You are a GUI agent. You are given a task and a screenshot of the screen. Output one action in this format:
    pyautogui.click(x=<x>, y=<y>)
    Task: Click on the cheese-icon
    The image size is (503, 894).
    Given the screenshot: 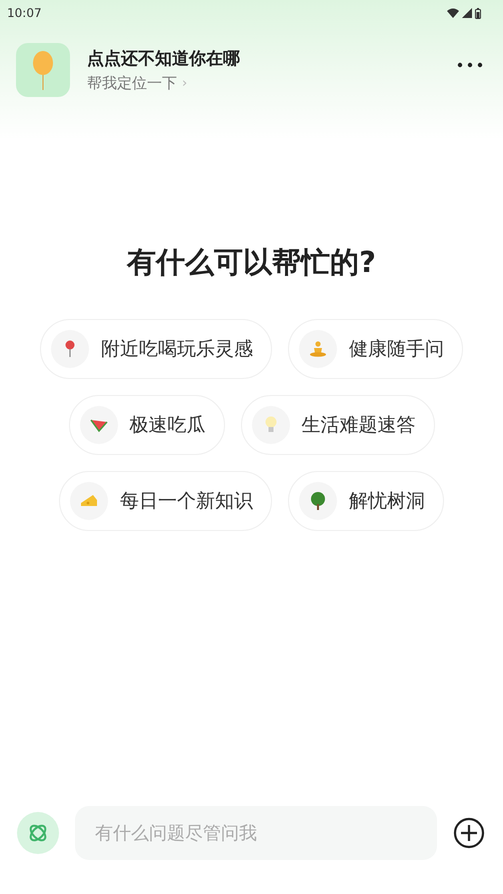 What is the action you would take?
    pyautogui.click(x=89, y=501)
    